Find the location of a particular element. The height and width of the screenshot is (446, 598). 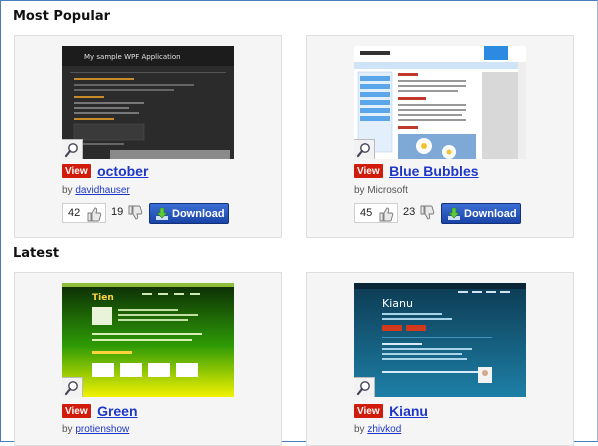

theme-preview-green: Tien is located at coordinates (148, 340).